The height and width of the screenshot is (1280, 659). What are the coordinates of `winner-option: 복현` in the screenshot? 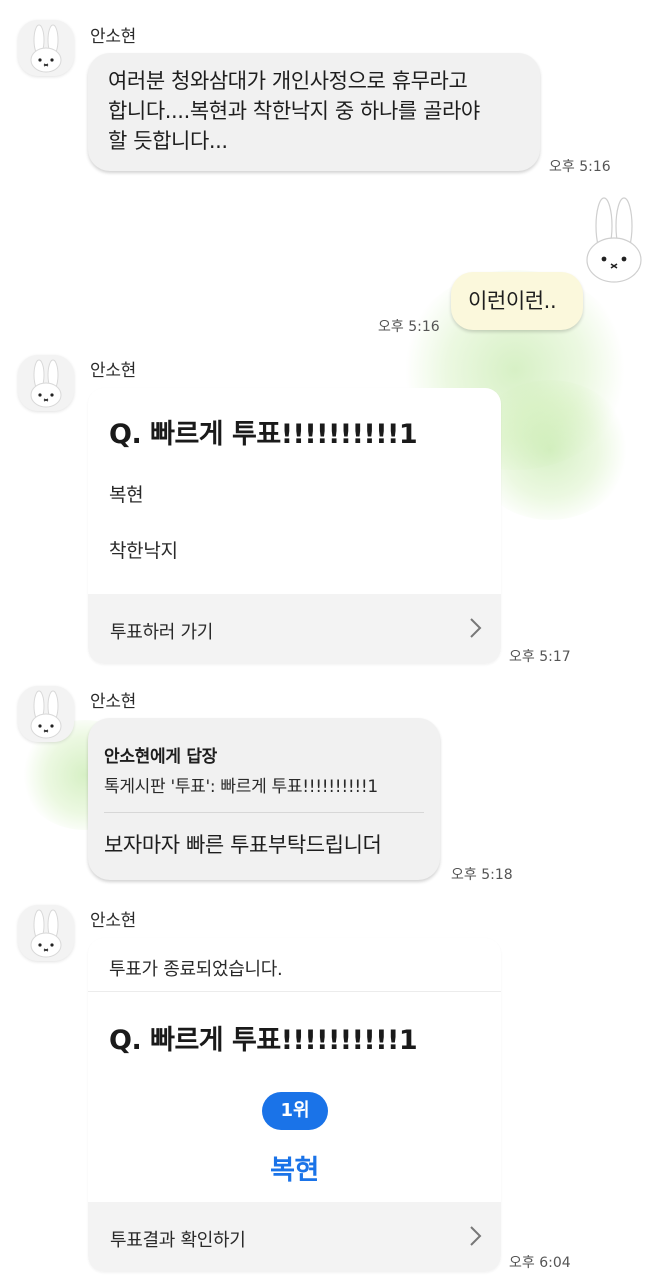 It's located at (294, 1170).